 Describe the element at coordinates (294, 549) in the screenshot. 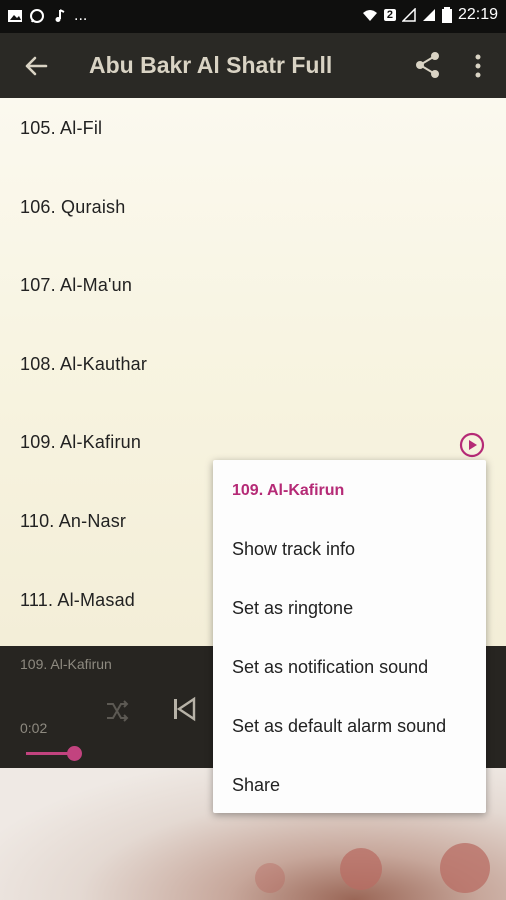

I see `menu-item-label: Show track info` at that location.